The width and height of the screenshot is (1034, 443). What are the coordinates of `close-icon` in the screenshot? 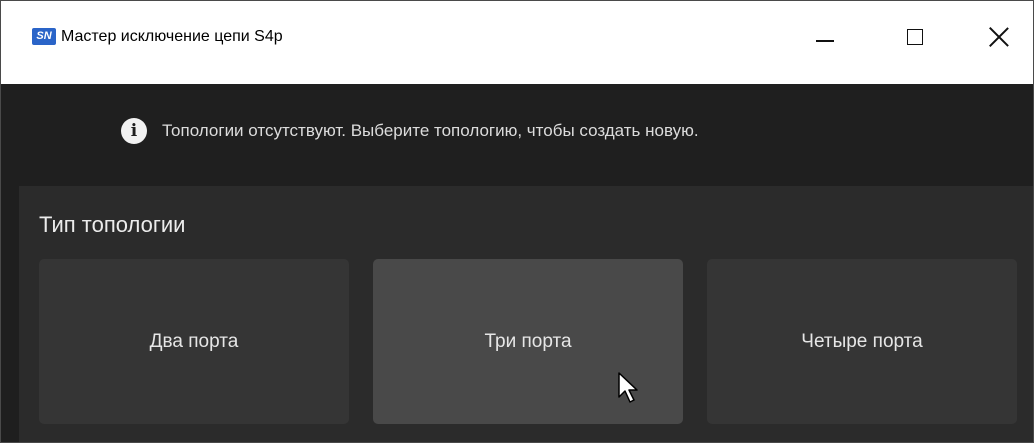 It's located at (999, 37).